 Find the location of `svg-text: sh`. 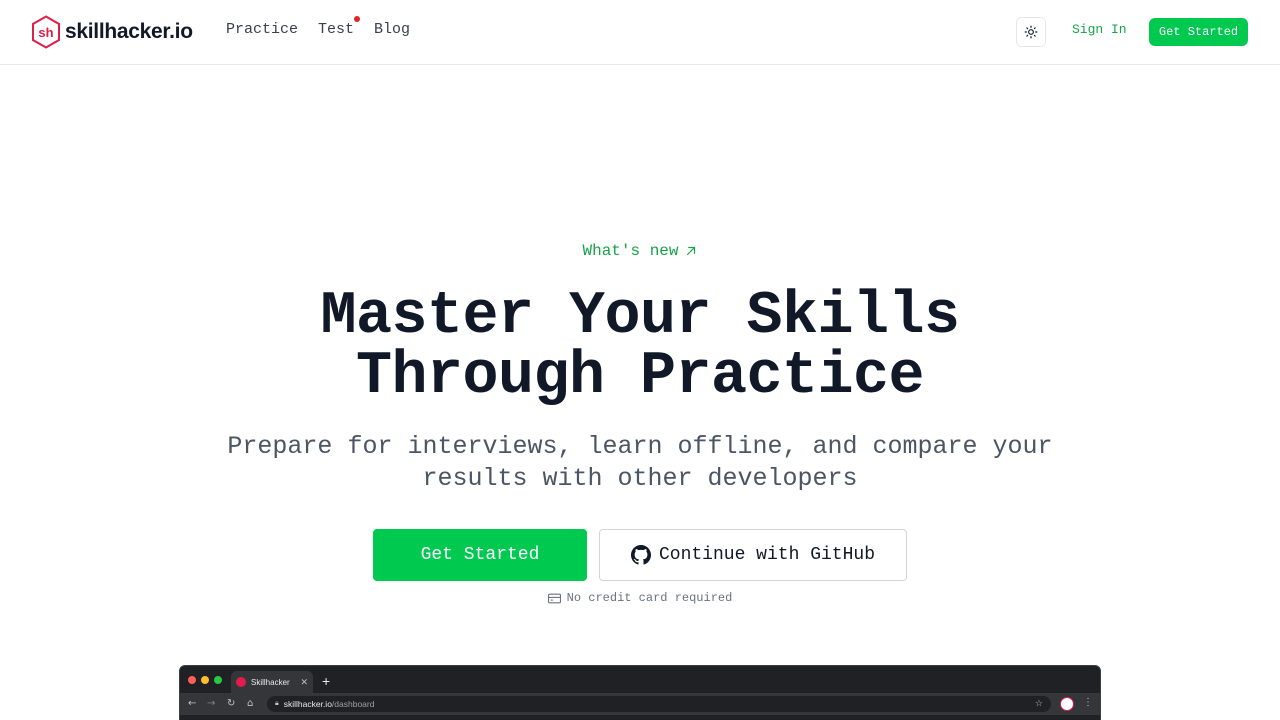

svg-text: sh is located at coordinates (45, 32).